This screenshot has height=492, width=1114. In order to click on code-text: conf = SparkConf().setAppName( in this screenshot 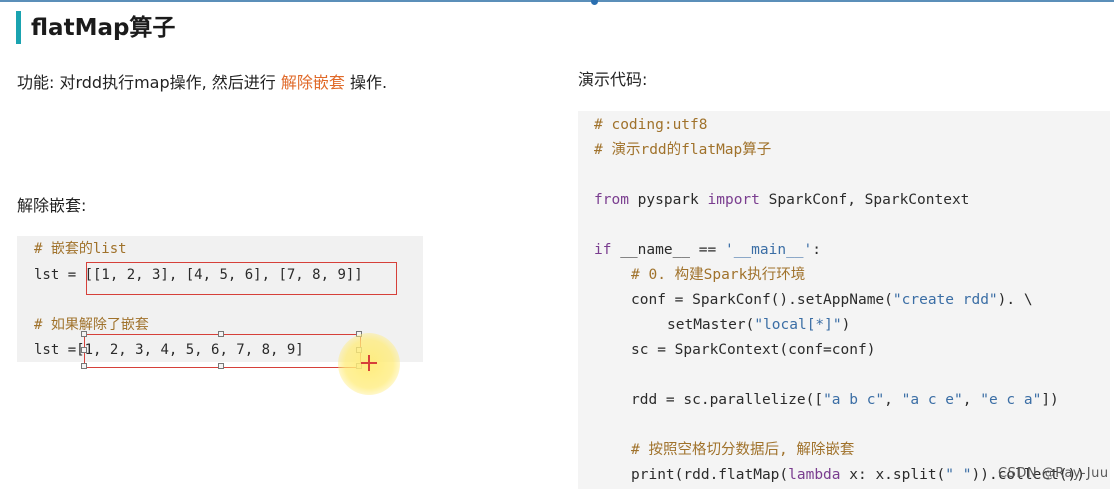, I will do `click(762, 300)`.